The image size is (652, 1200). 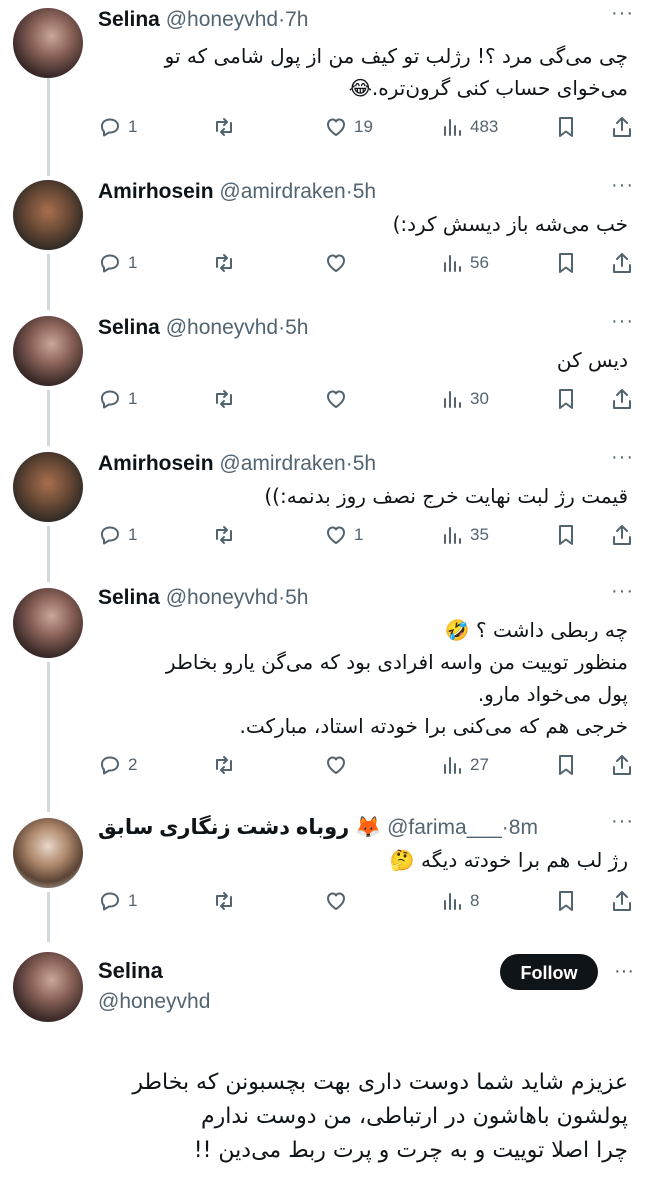 I want to click on timestamp: 8m, so click(x=523, y=827).